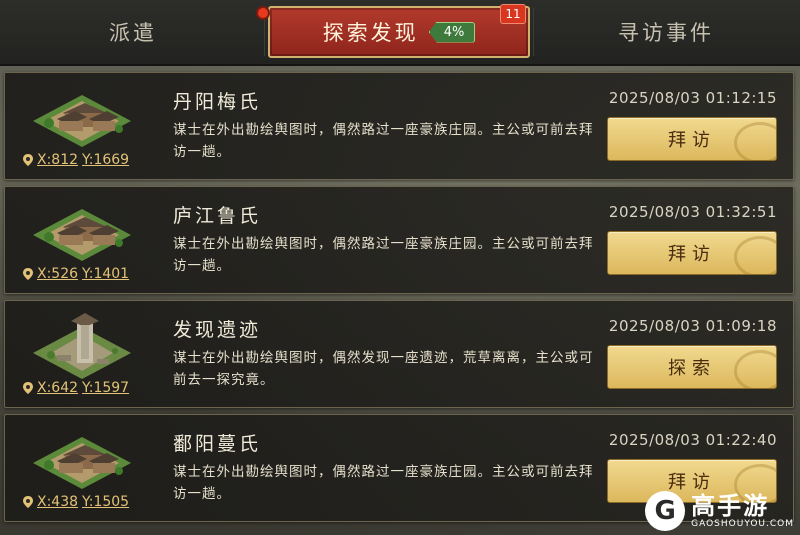 The height and width of the screenshot is (535, 800). I want to click on event-timestamp: 2025/08/03 01:09:18, so click(692, 326).